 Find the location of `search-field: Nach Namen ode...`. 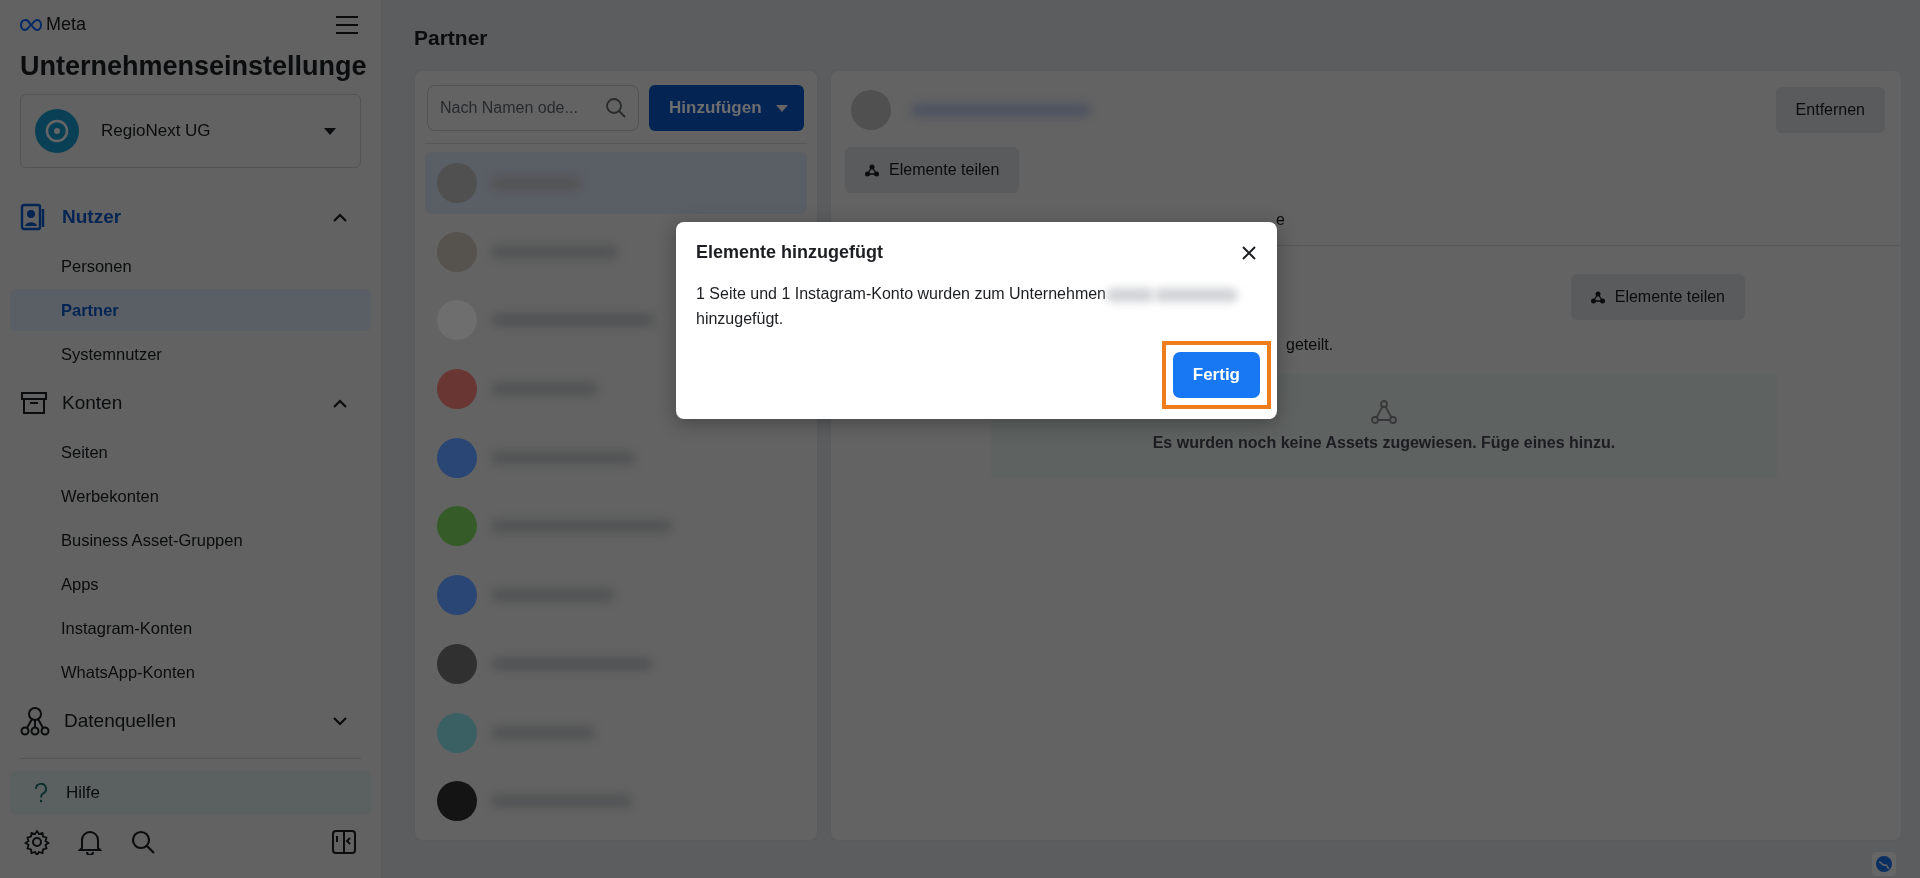

search-field: Nach Namen ode... is located at coordinates (533, 108).